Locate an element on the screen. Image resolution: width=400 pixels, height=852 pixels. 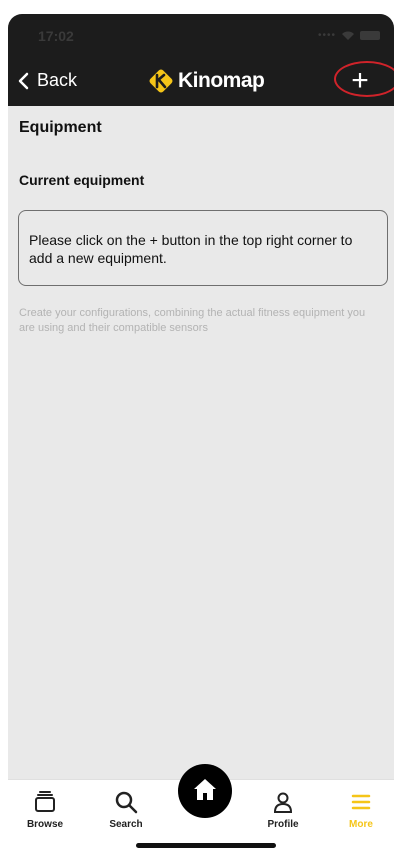
highlight-annotation is located at coordinates (364, 79).